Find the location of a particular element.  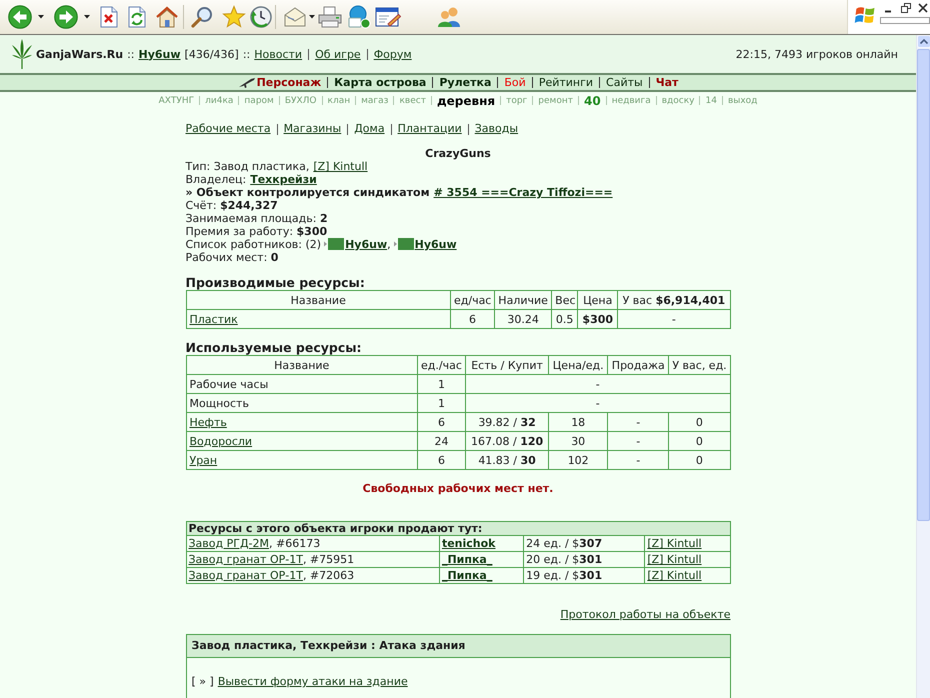

info-line: Счёт: $244,327 is located at coordinates (232, 205).